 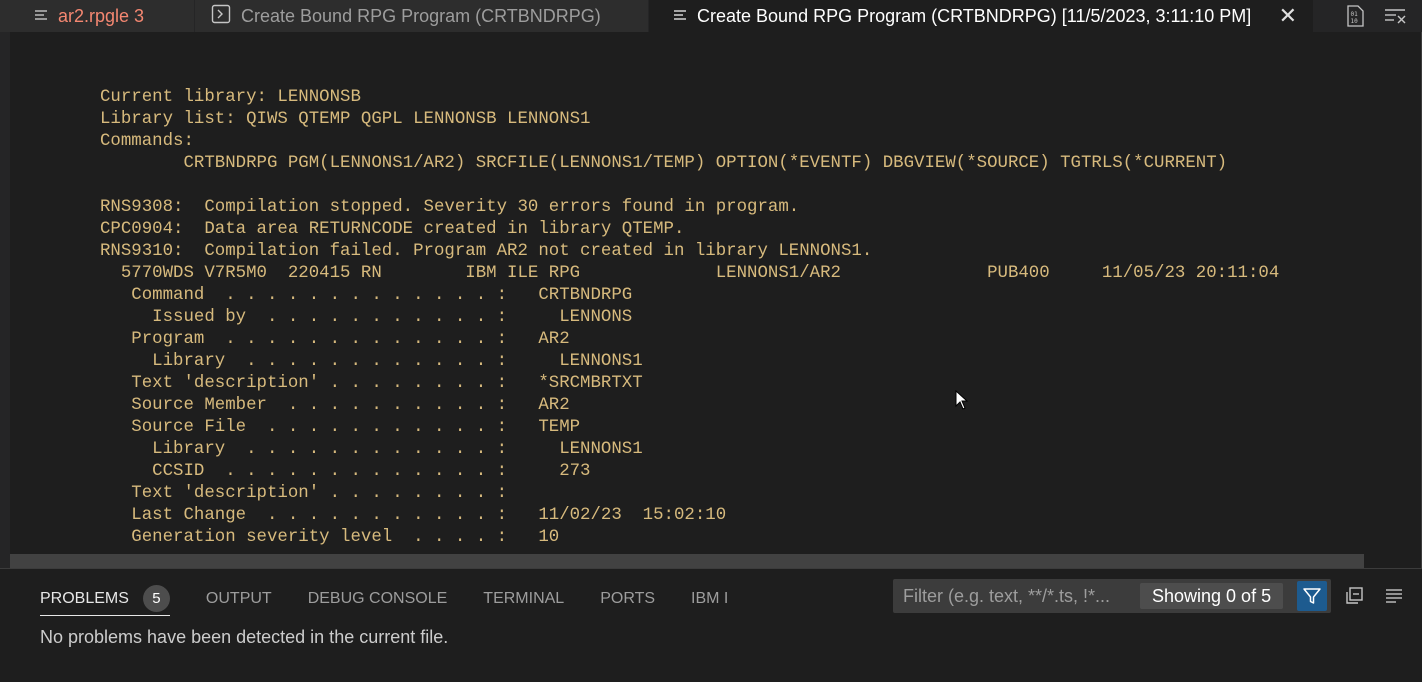 I want to click on svg-text: 01, so click(x=1355, y=14).